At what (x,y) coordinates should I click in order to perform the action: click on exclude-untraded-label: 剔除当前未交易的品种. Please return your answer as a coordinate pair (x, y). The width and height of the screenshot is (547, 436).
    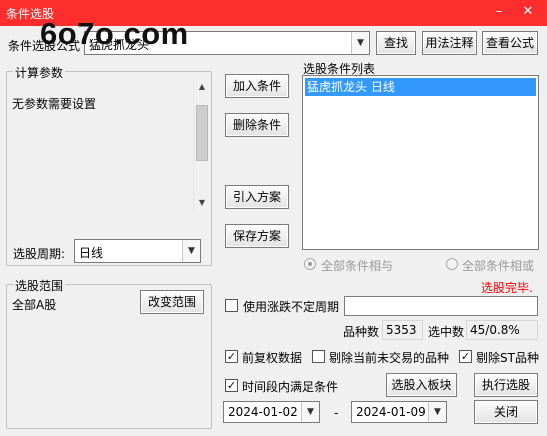
    Looking at the image, I should click on (389, 358).